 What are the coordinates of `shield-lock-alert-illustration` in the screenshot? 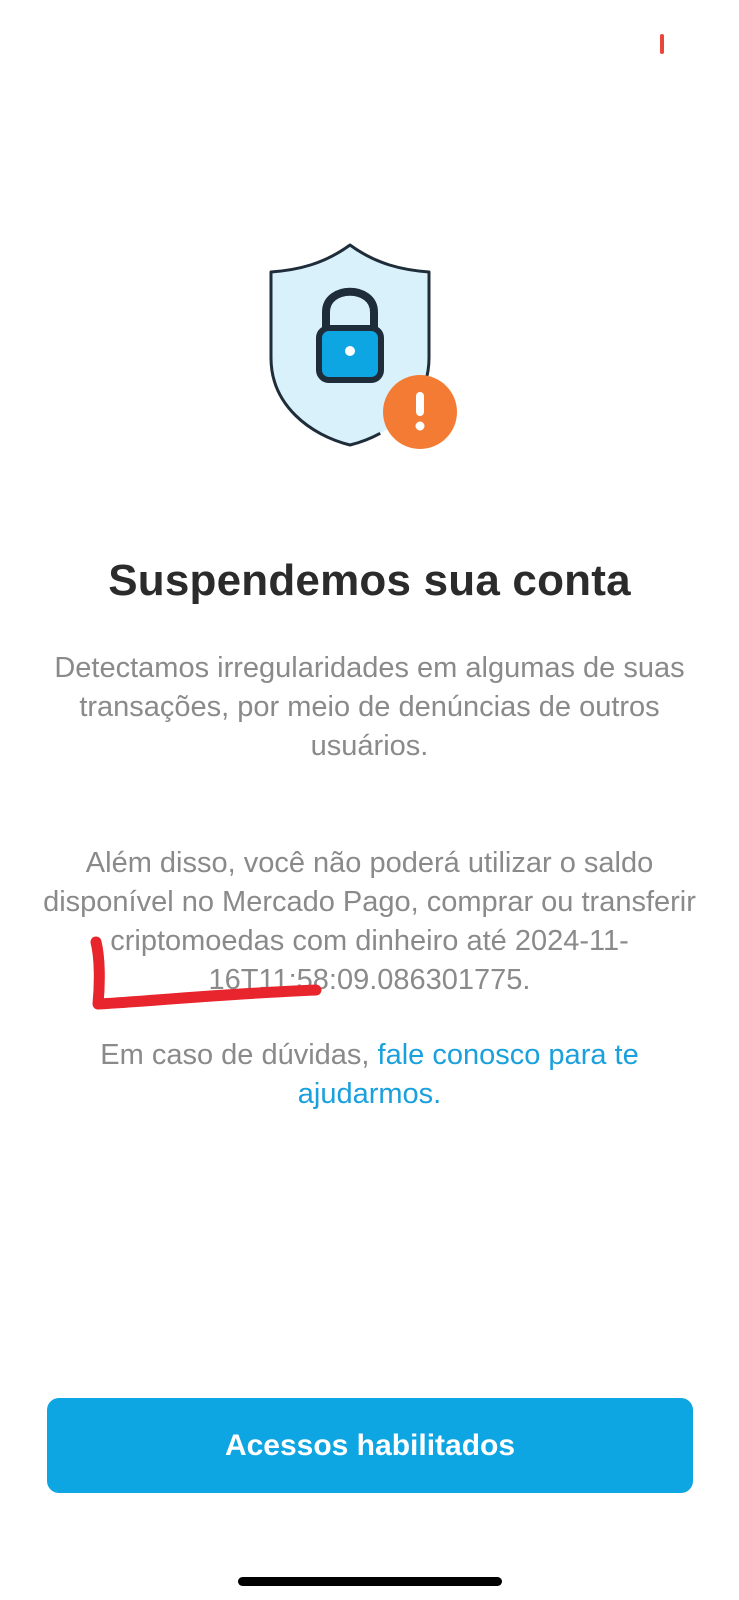 It's located at (371, 350).